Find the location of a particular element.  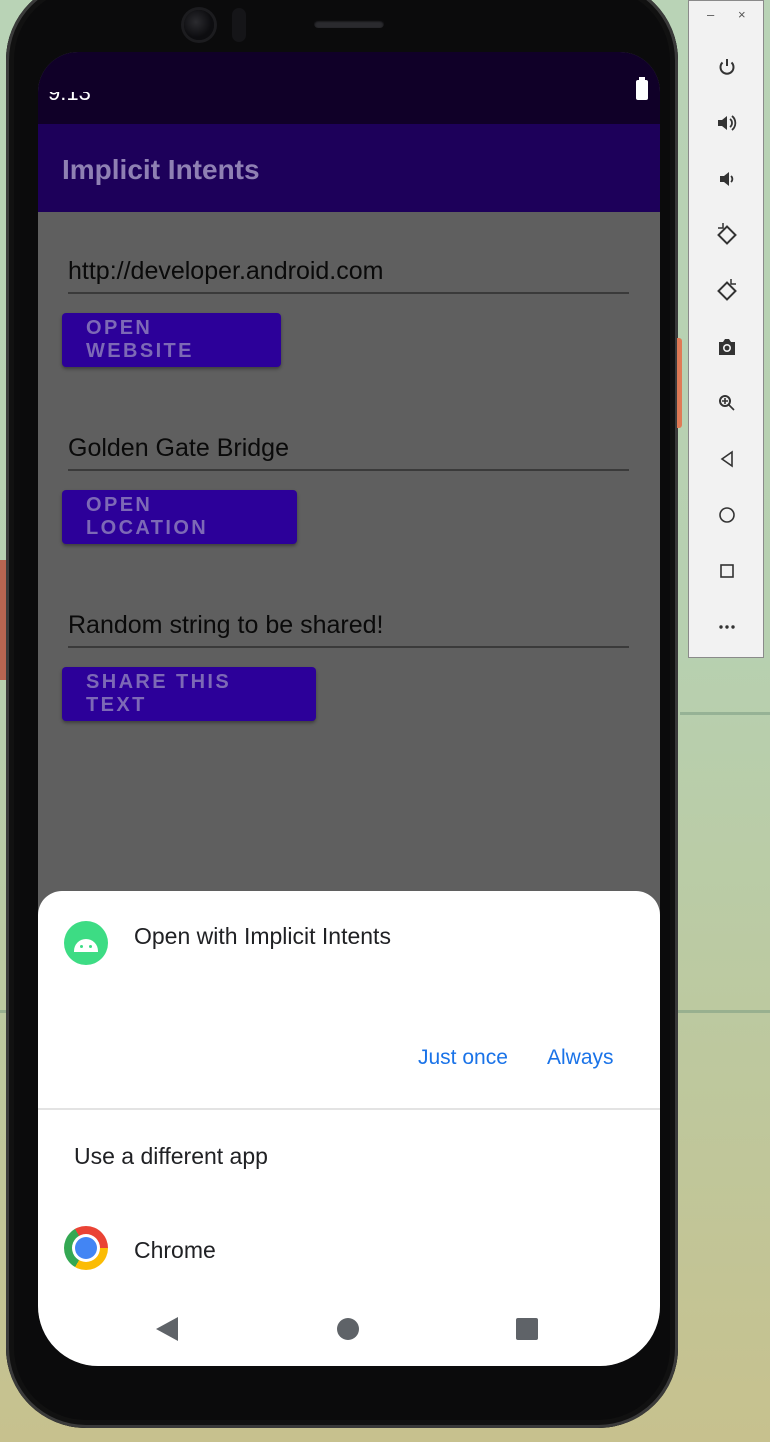

rotate-left-icon is located at coordinates (727, 235).